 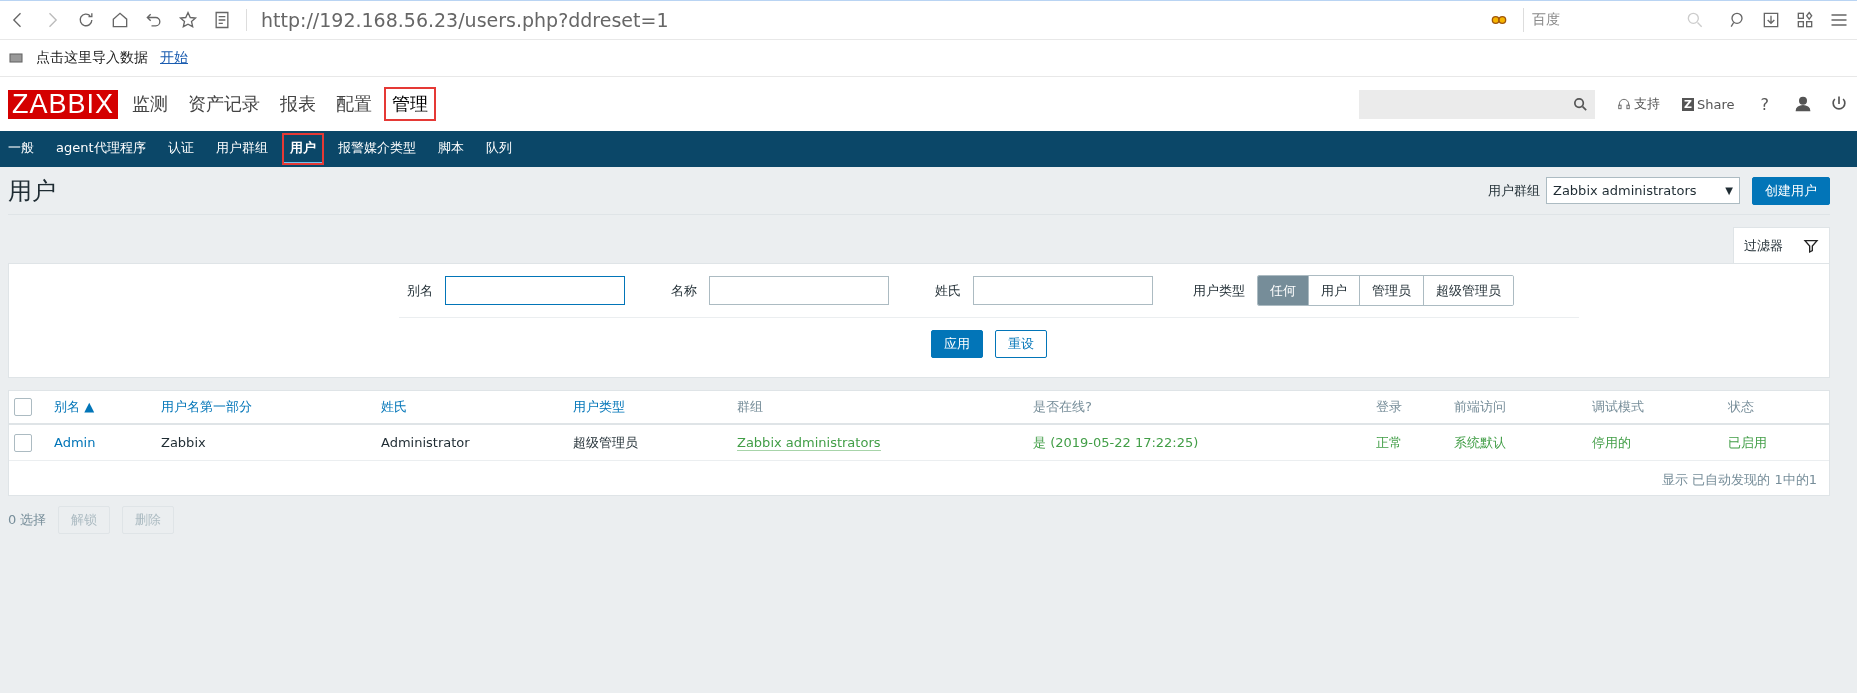 I want to click on column-title: 调试模式, so click(x=1618, y=407).